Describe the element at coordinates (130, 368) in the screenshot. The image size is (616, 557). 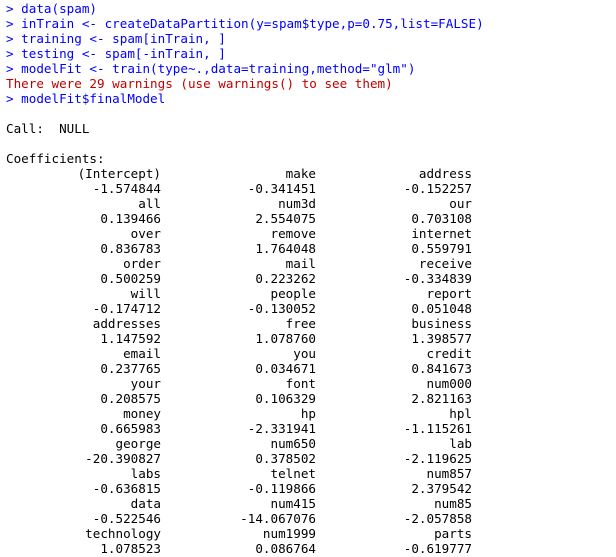
I see `coefficient-value: 0.237765` at that location.